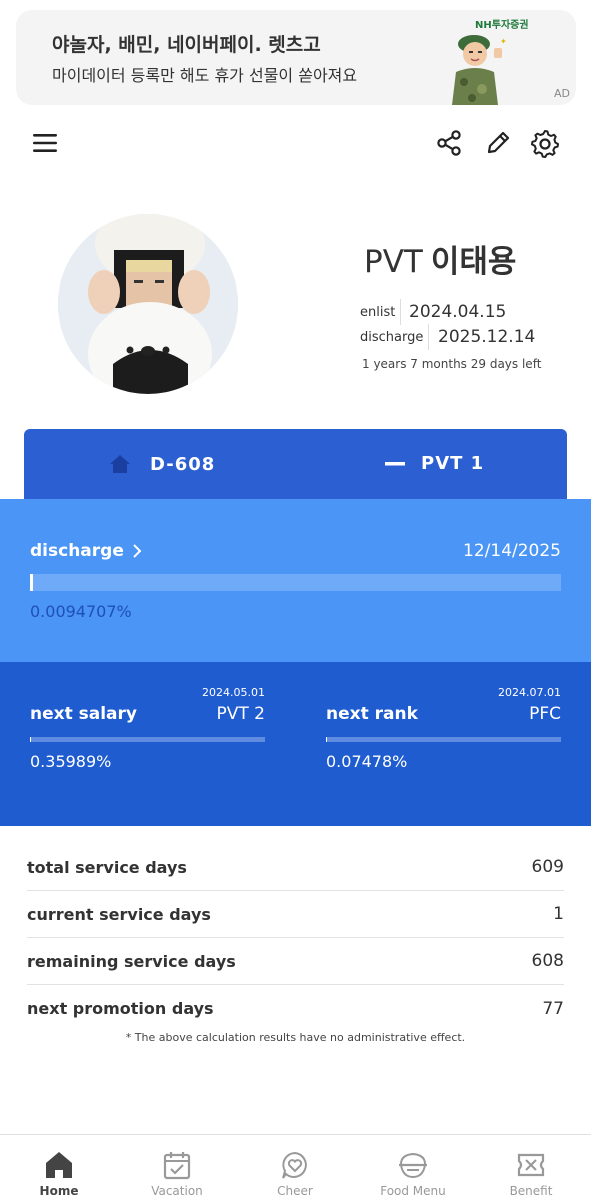 The height and width of the screenshot is (1200, 591). I want to click on nav-home: Home, so click(59, 1167).